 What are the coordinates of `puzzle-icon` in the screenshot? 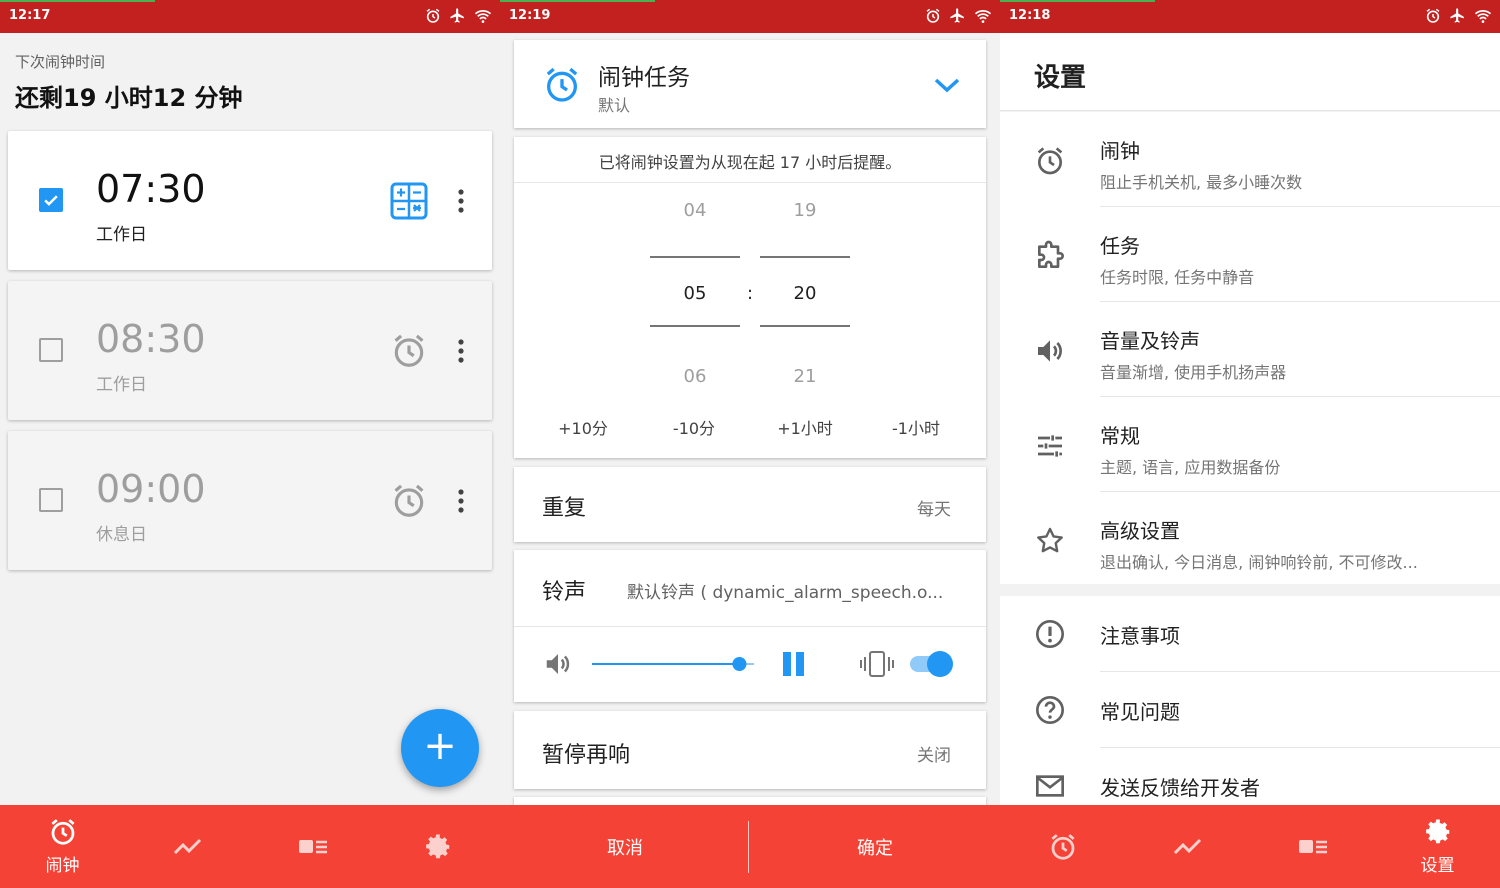 It's located at (1051, 254).